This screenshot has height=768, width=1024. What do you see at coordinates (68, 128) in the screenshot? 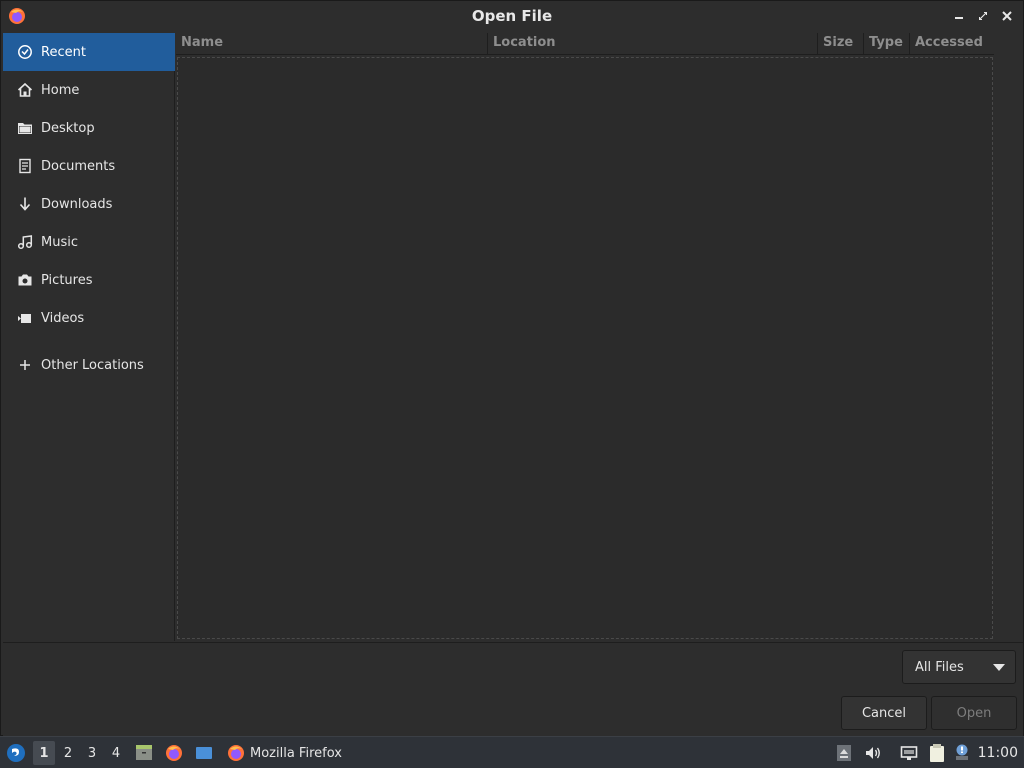
I see `sidebar-item-label: Desktop` at bounding box center [68, 128].